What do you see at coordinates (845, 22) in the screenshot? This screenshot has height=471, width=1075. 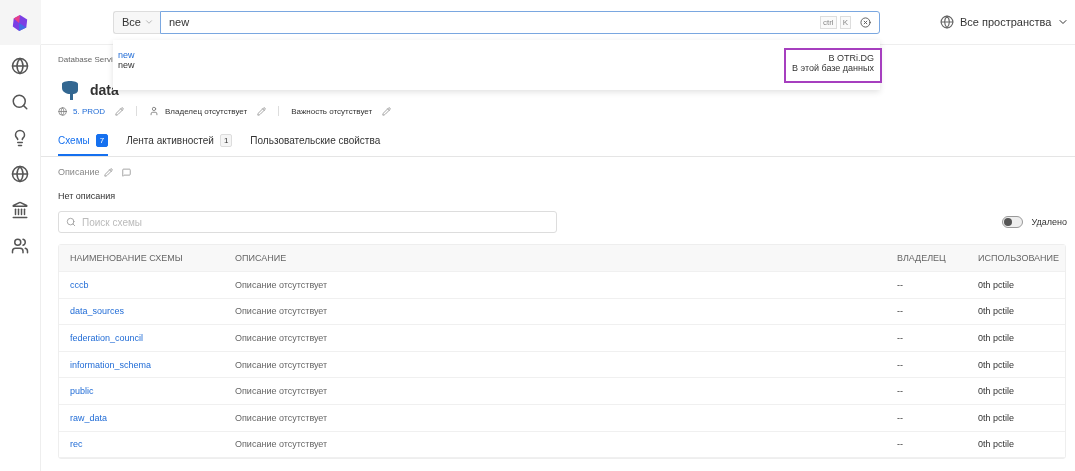 I see `shortcut-key: K` at bounding box center [845, 22].